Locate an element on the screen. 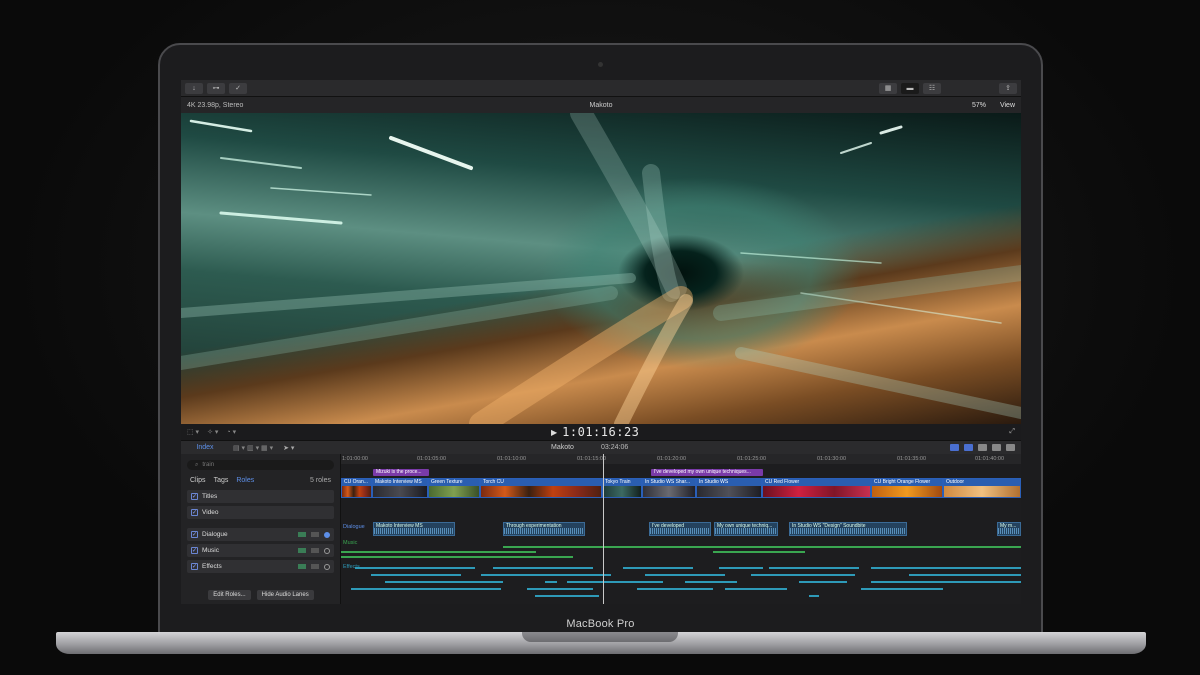 The width and height of the screenshot is (1200, 675). video-clip: Green Texture is located at coordinates (454, 488).